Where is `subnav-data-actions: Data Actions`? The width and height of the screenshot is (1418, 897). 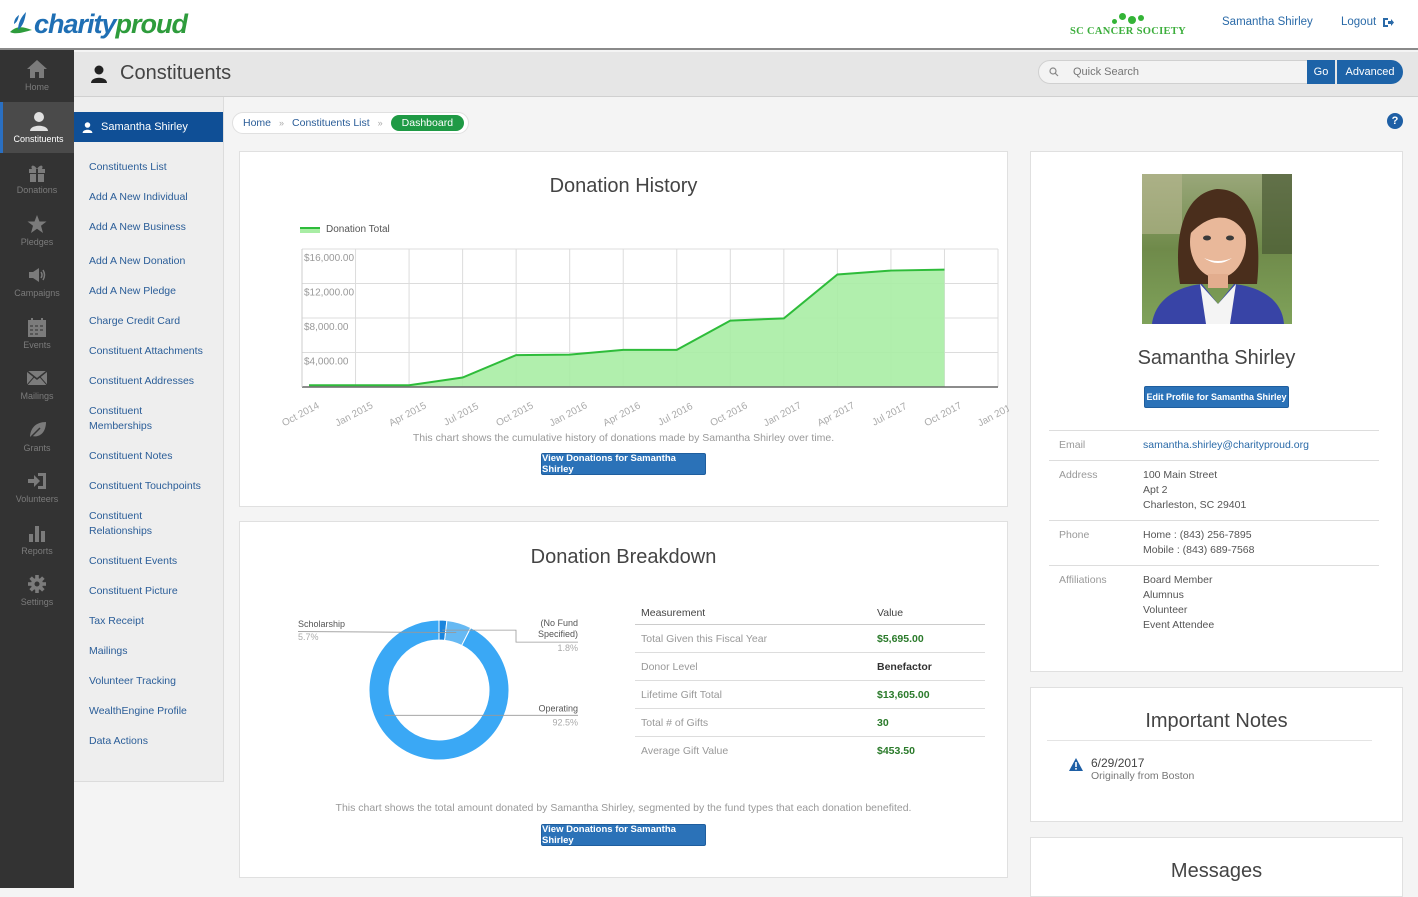 subnav-data-actions: Data Actions is located at coordinates (118, 741).